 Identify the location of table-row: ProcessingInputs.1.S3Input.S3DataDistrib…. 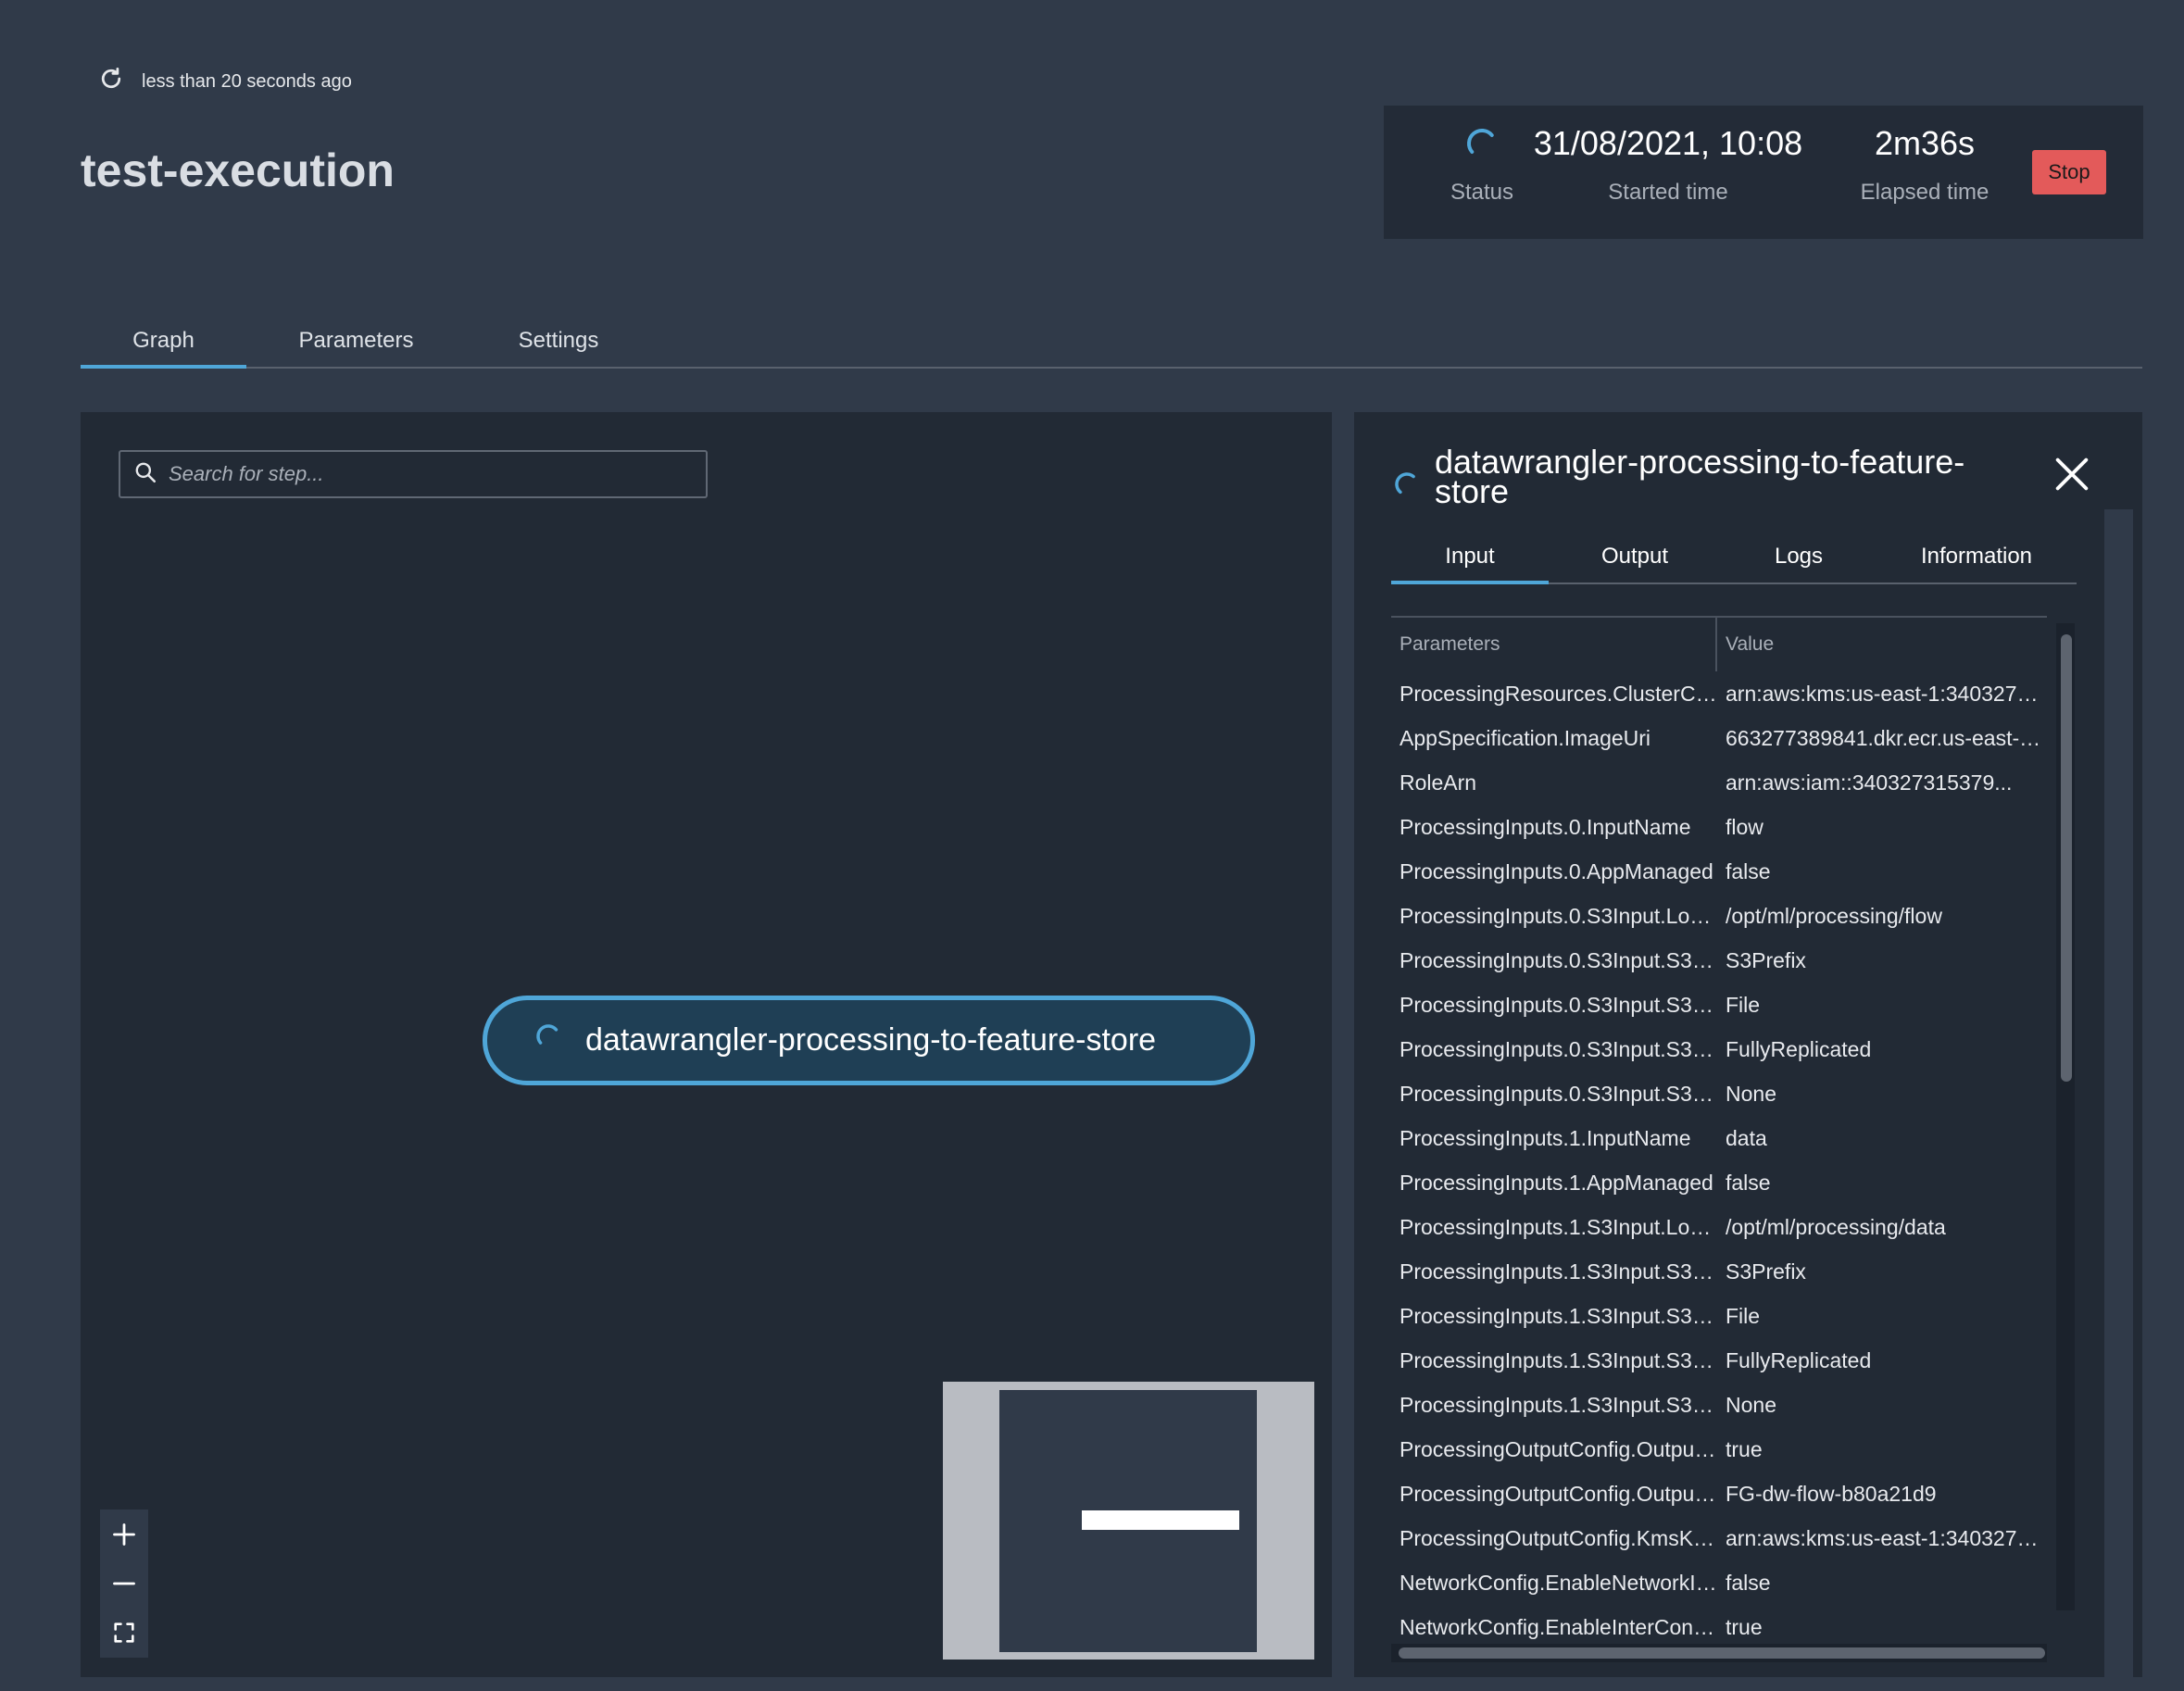
(1719, 1361).